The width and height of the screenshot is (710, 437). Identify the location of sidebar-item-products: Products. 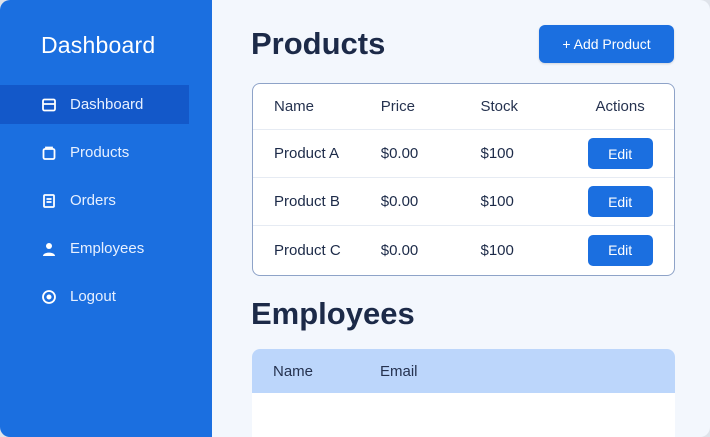
(106, 152).